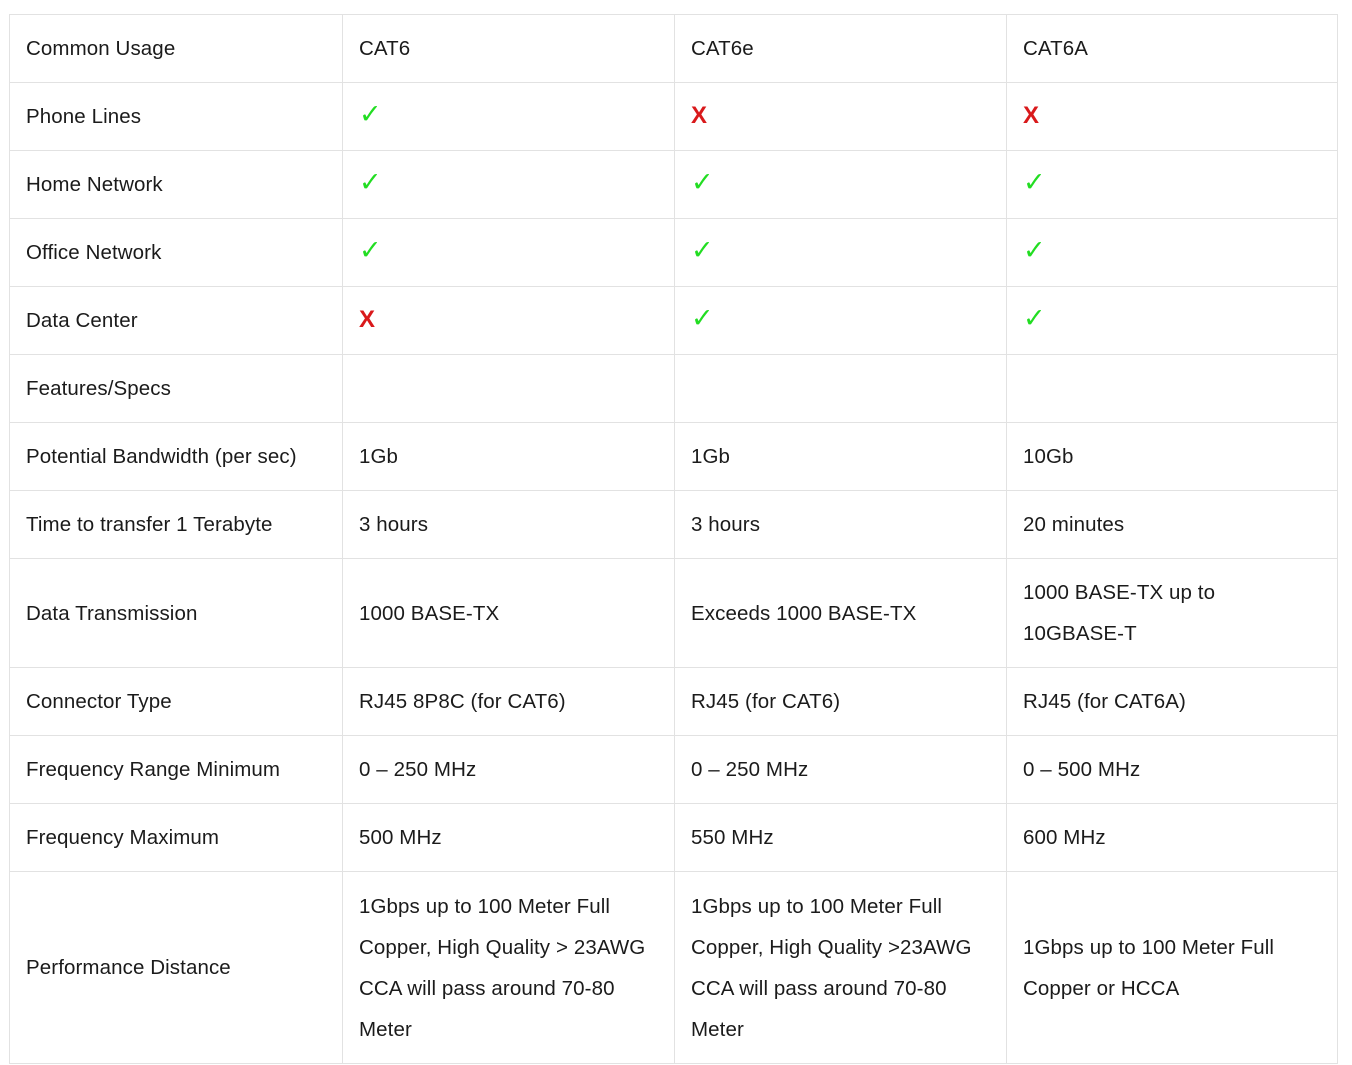 This screenshot has width=1352, height=1065. Describe the element at coordinates (840, 701) in the screenshot. I see `value-cell: RJ45 (for CAT6)` at that location.